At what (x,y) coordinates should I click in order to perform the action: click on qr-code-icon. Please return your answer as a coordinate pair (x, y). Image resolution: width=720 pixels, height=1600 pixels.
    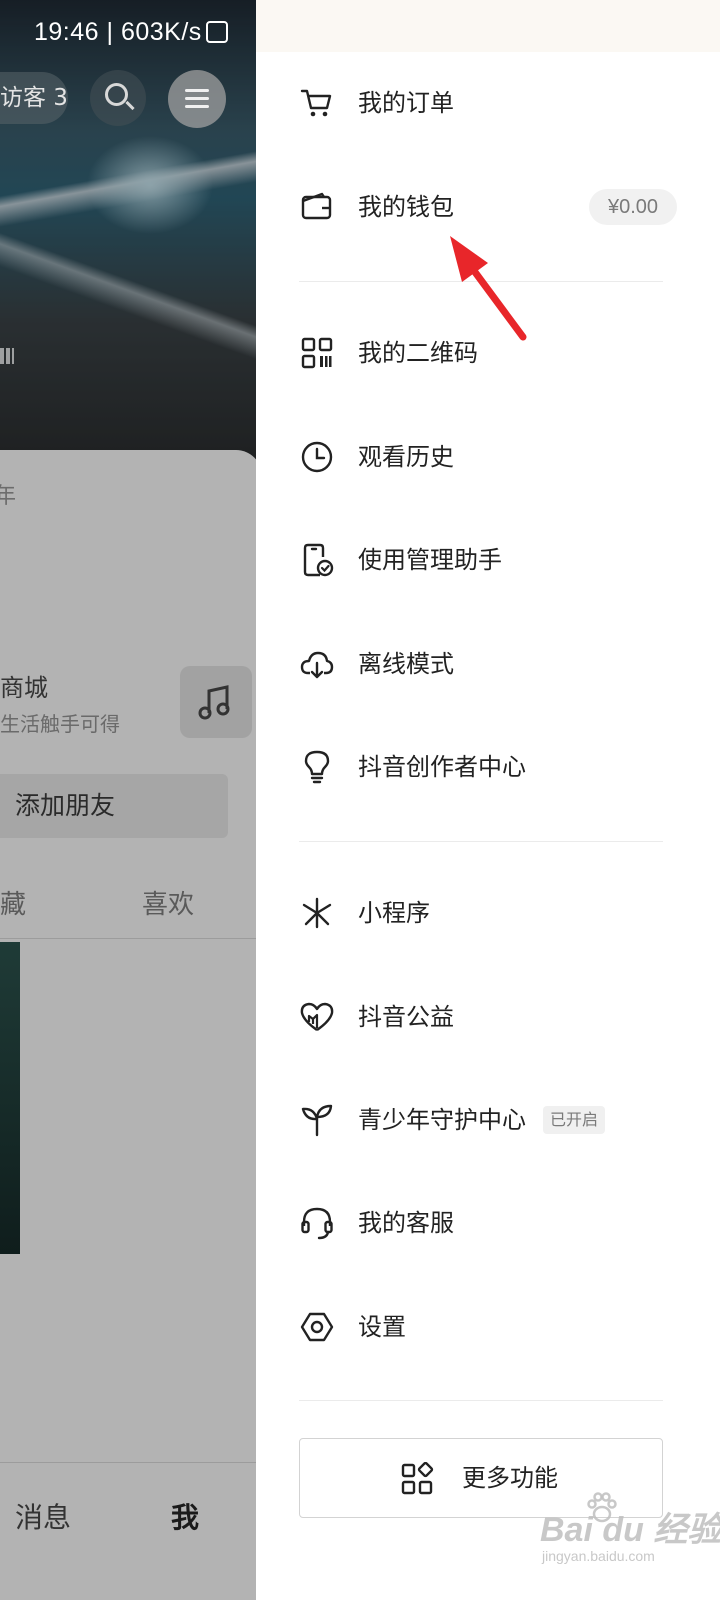
    Looking at the image, I should click on (317, 353).